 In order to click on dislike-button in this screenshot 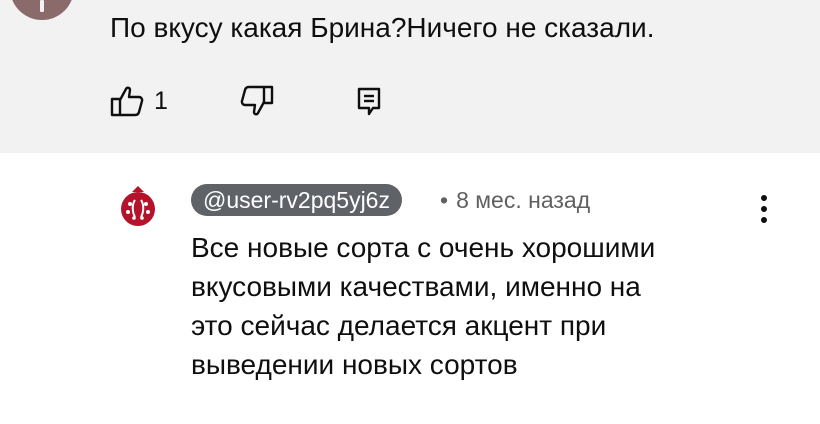, I will do `click(257, 101)`.